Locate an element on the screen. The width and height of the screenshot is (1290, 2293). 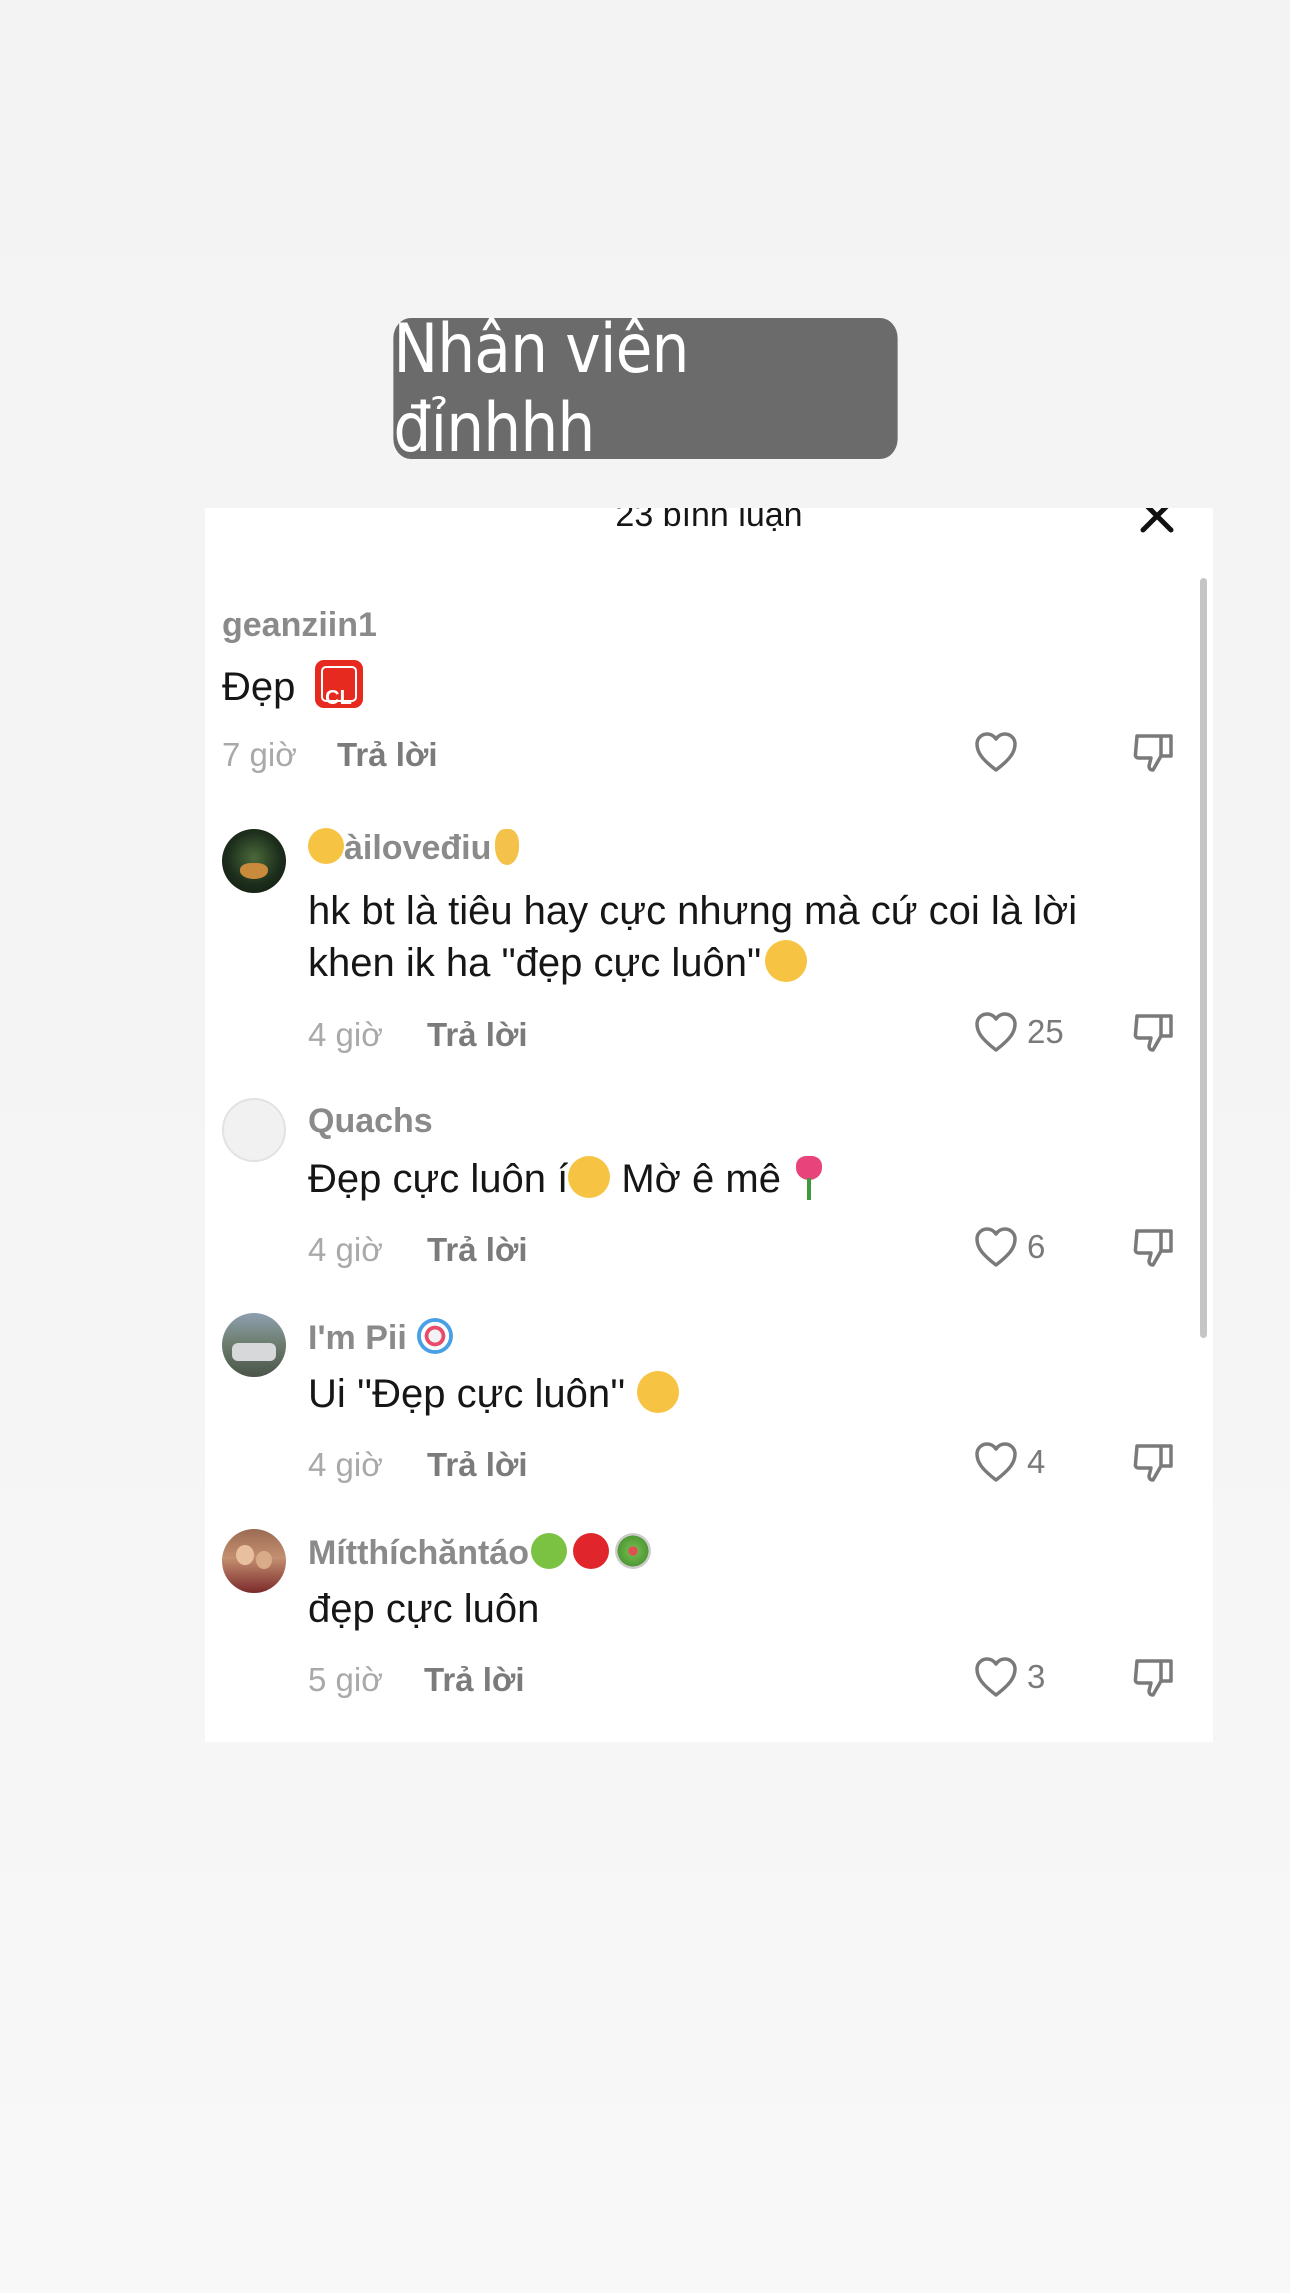
like-button is located at coordinates (1000, 752).